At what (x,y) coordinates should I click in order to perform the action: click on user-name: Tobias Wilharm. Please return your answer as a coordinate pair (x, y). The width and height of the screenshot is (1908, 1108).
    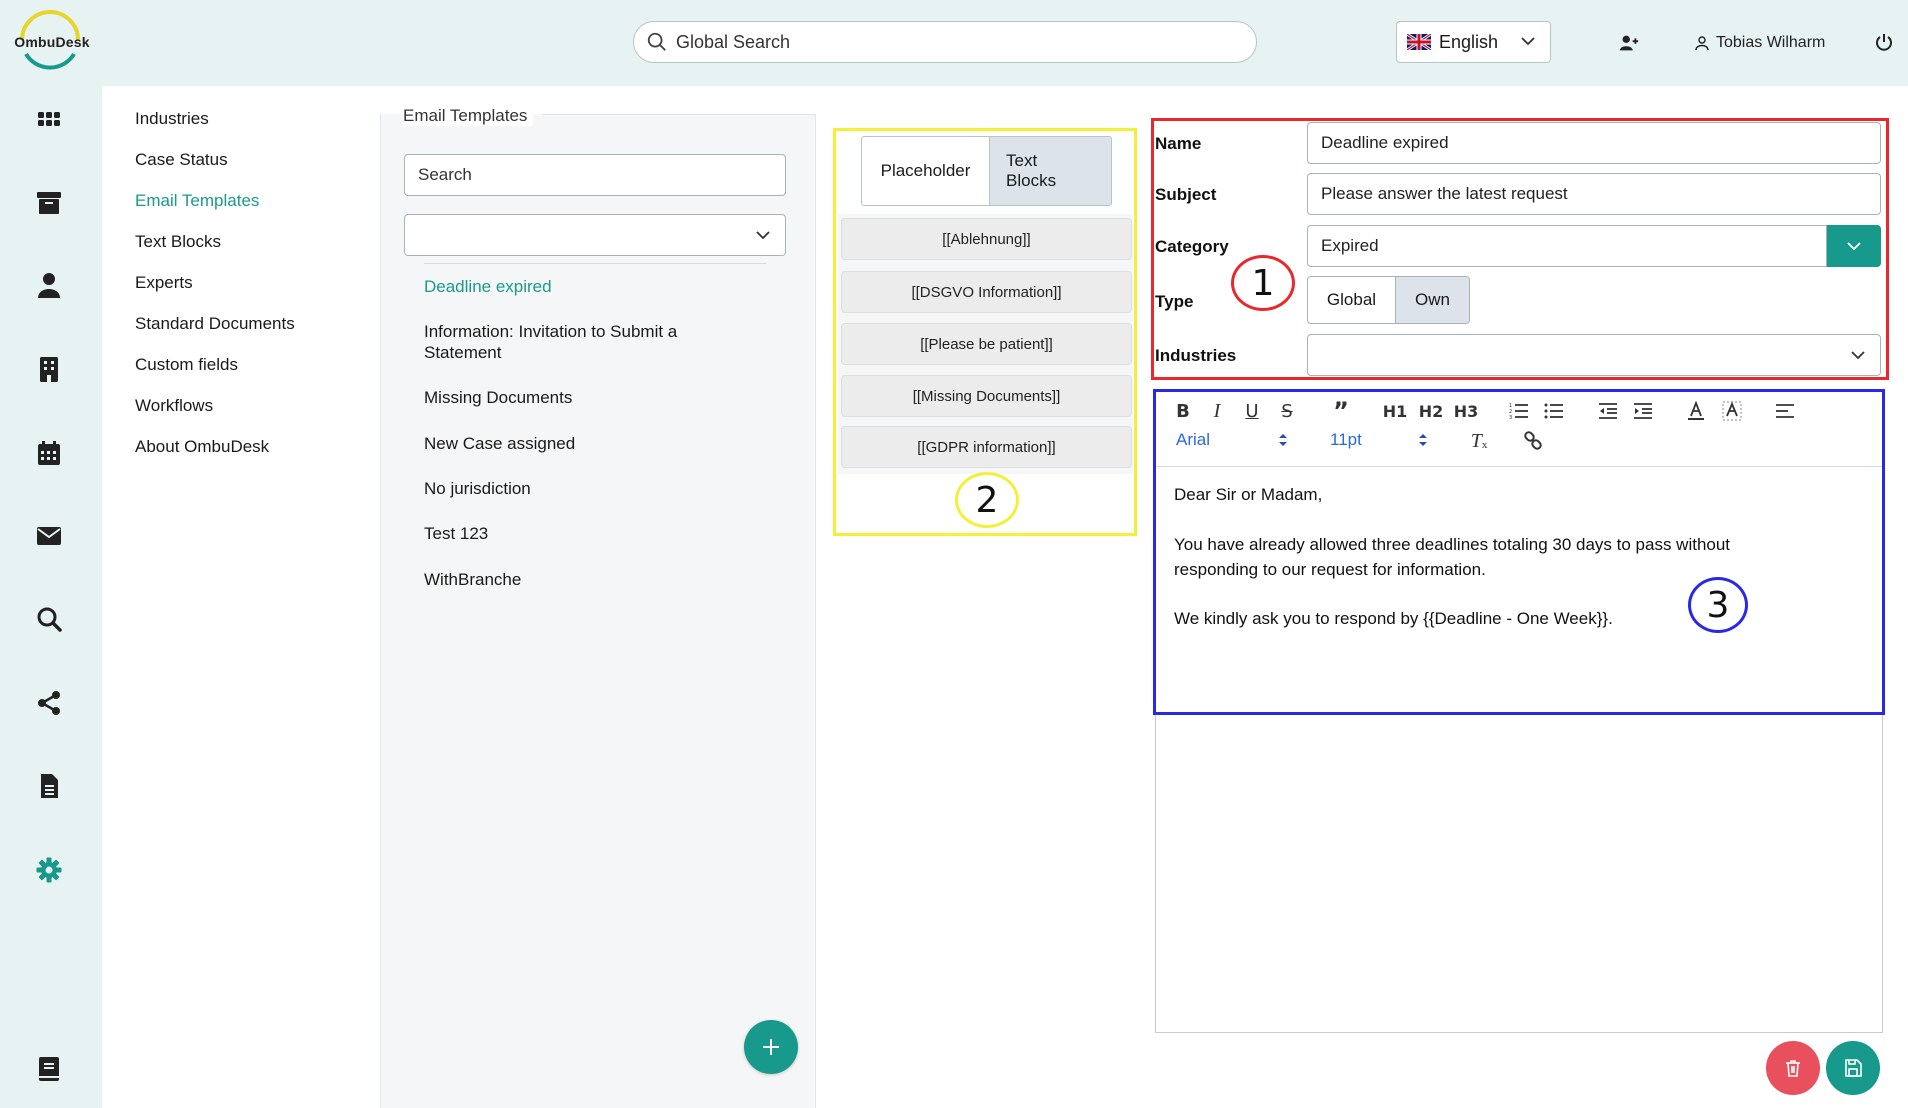
    Looking at the image, I should click on (1771, 42).